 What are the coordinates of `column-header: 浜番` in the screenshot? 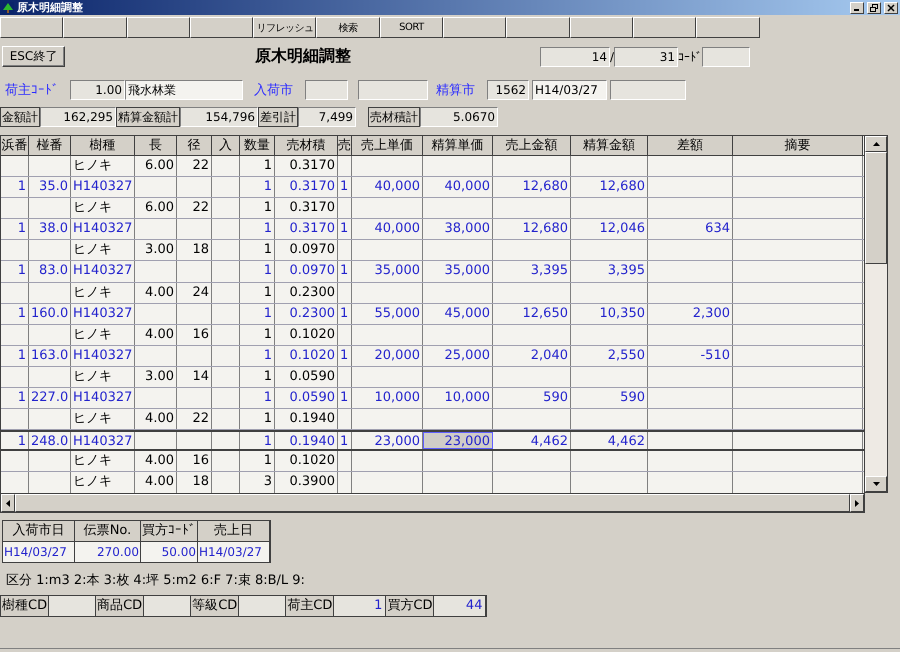 It's located at (15, 145).